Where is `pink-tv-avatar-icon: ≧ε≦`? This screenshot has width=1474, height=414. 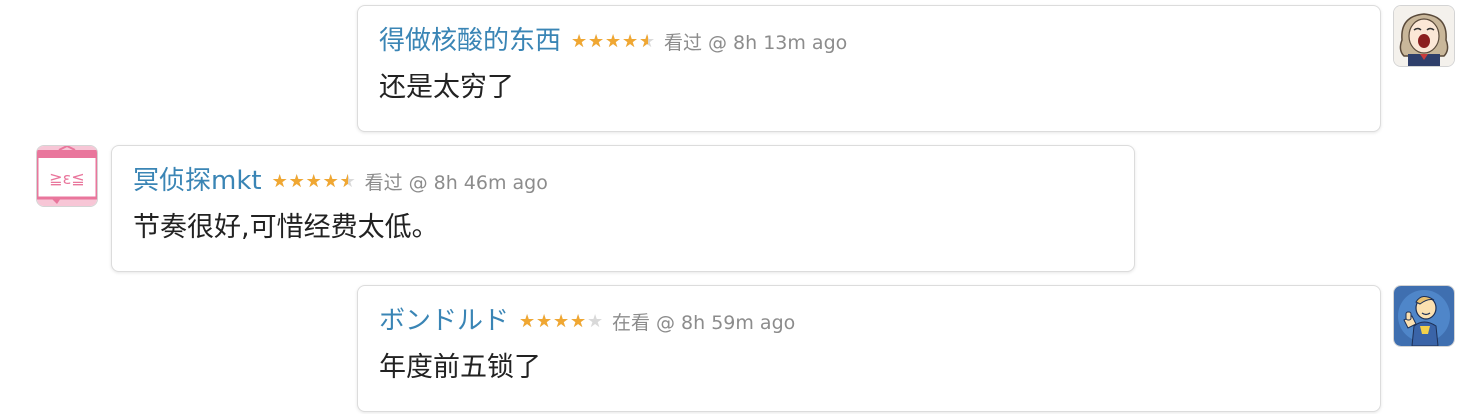 pink-tv-avatar-icon: ≧ε≦ is located at coordinates (67, 176).